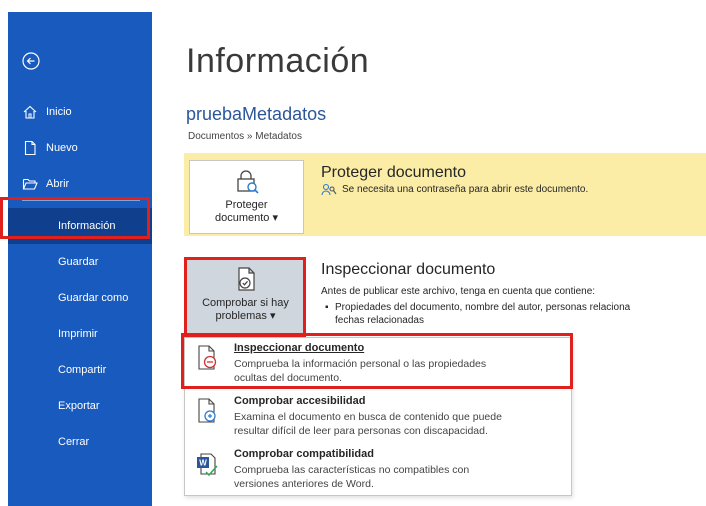 The image size is (706, 506). I want to click on sidebar-item-guardar-como: Guardar como, so click(80, 298).